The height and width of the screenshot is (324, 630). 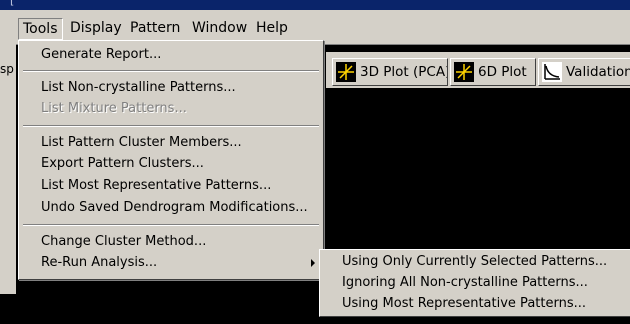 What do you see at coordinates (12, 3) in the screenshot?
I see `title-text: [` at bounding box center [12, 3].